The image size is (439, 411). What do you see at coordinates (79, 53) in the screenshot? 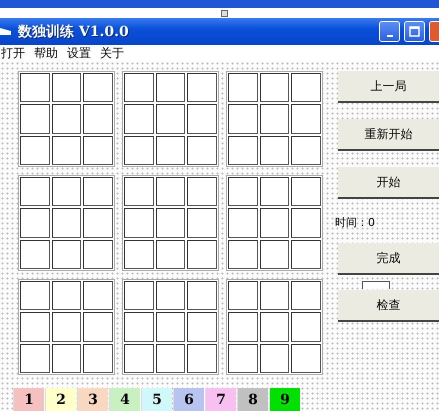
I see `menu-item: 设置` at bounding box center [79, 53].